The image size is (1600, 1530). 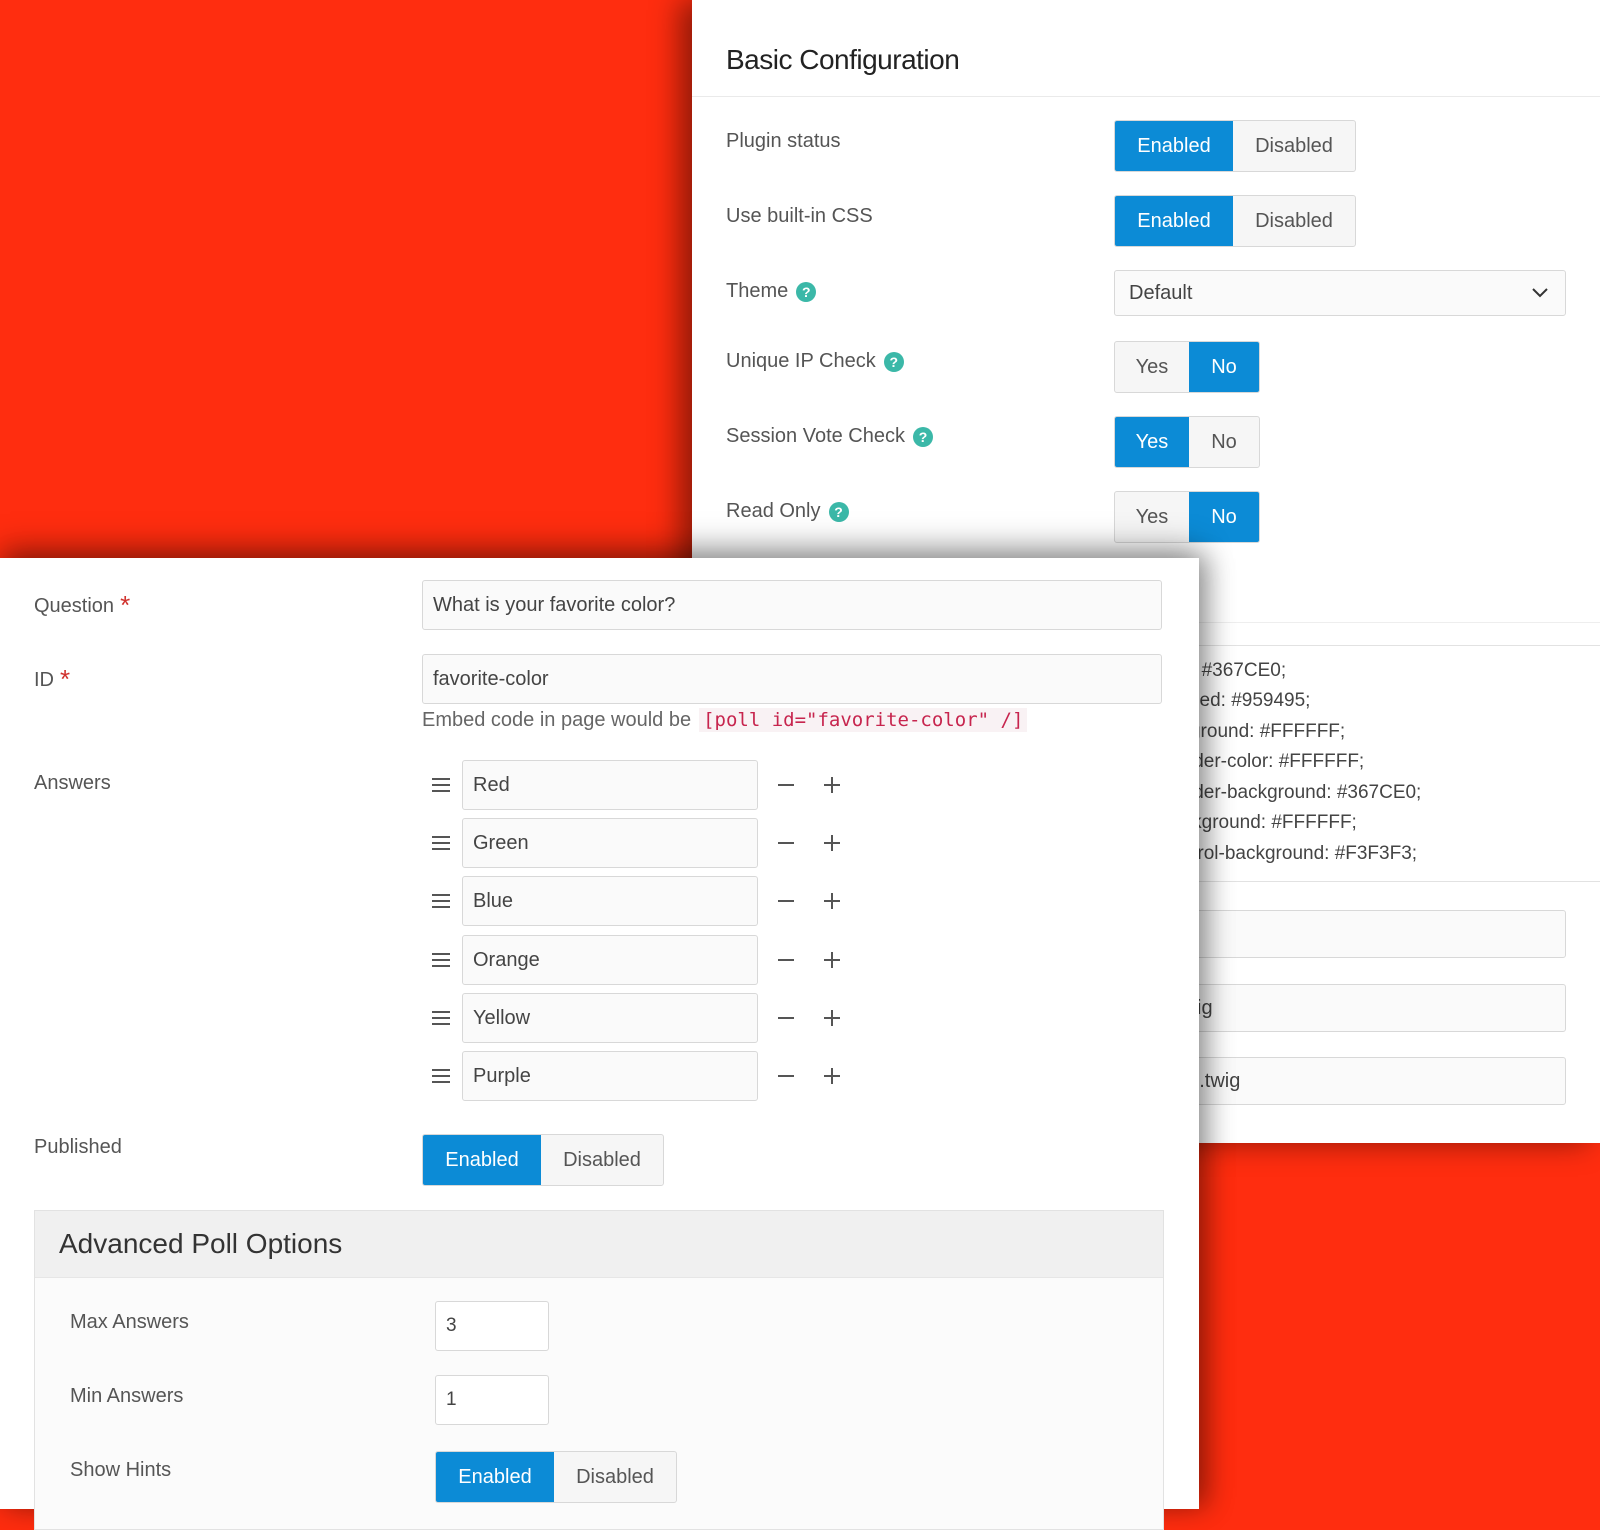 I want to click on advanced-options-title: Advanced Poll Options, so click(x=599, y=1244).